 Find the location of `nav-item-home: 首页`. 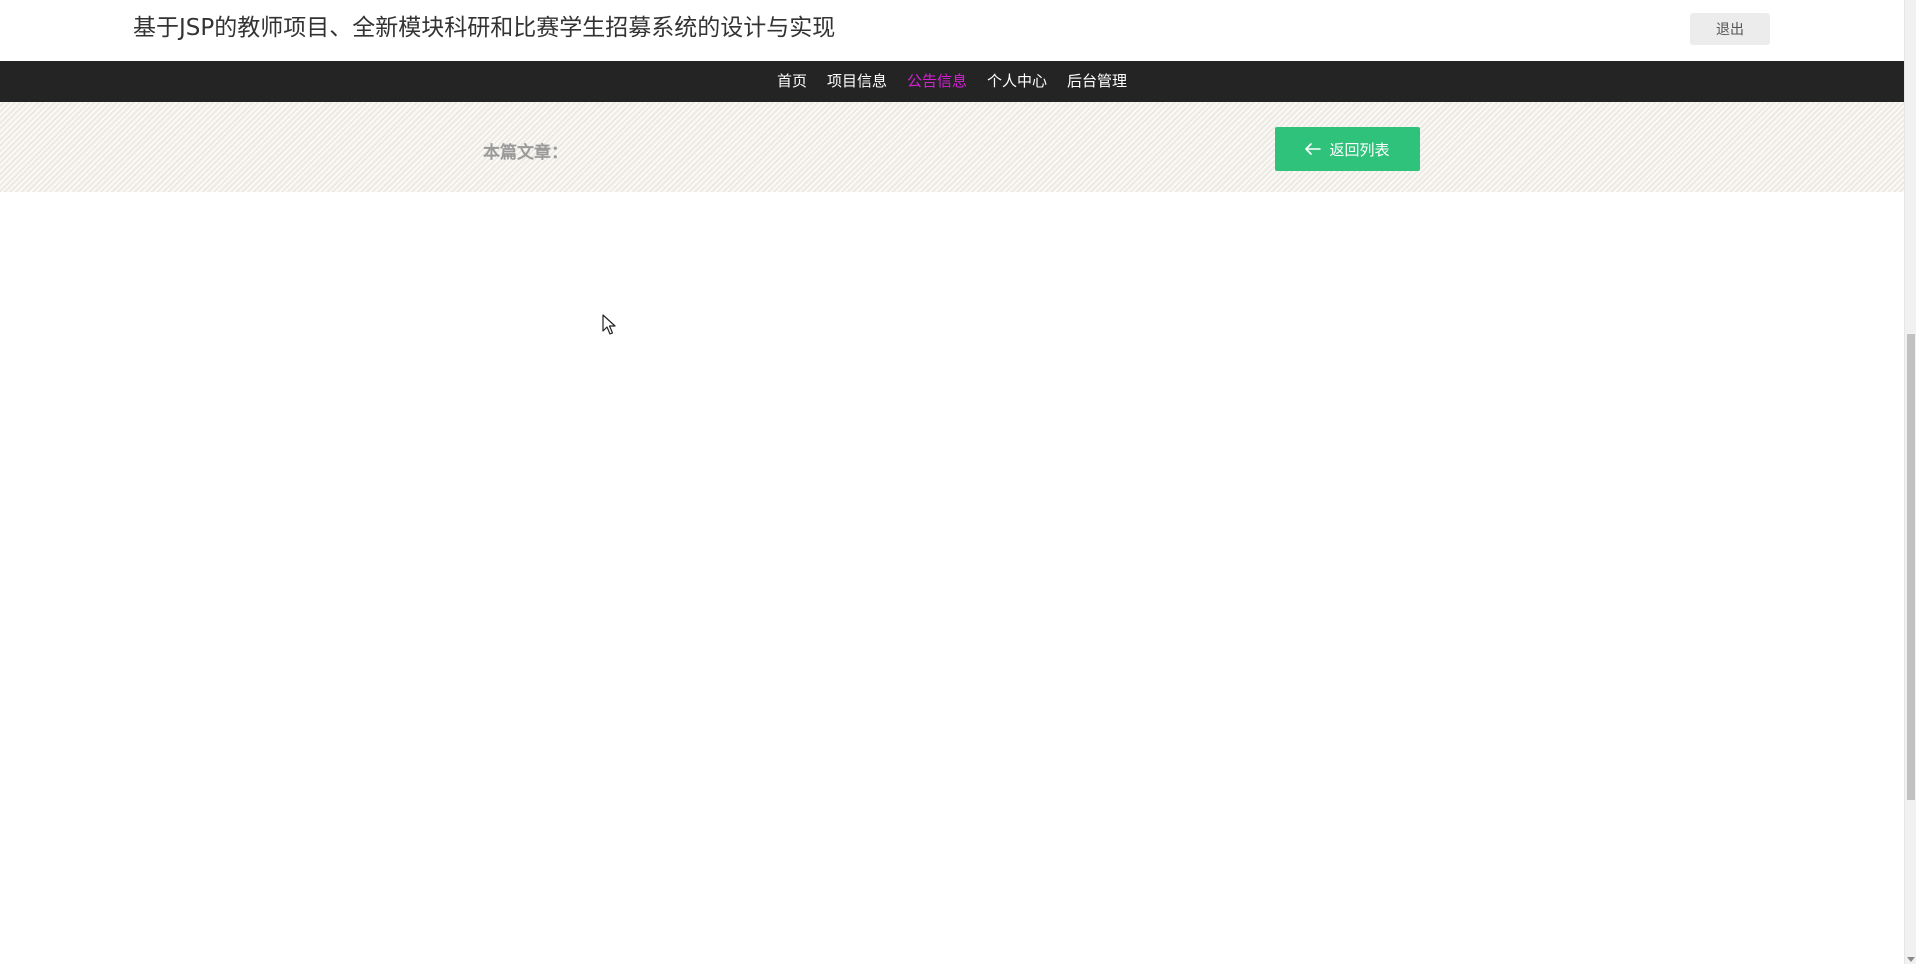

nav-item-home: 首页 is located at coordinates (792, 81).